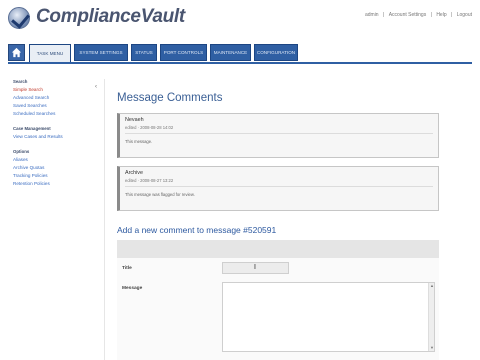 Image resolution: width=480 pixels, height=360 pixels. I want to click on sidebar-item-scheduled-searches: Scheduled Searches, so click(55, 113).